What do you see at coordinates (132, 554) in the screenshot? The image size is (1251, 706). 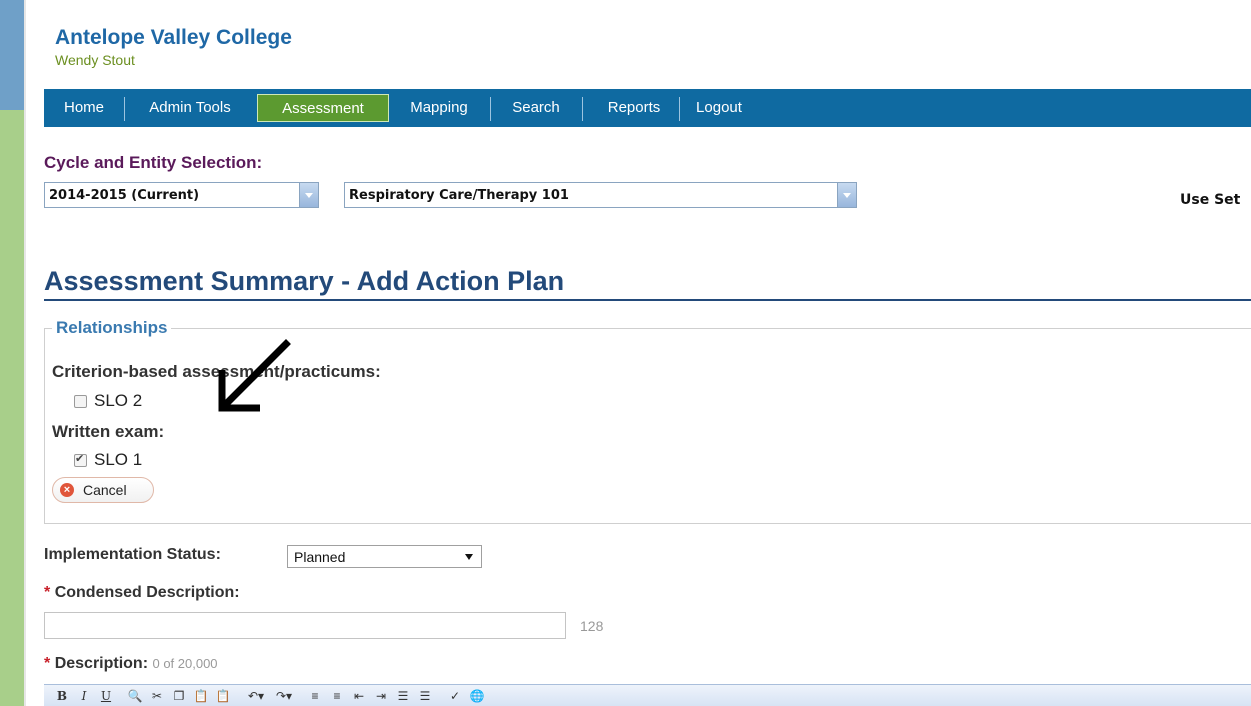 I see `impl-status-label: Implementation Status:` at bounding box center [132, 554].